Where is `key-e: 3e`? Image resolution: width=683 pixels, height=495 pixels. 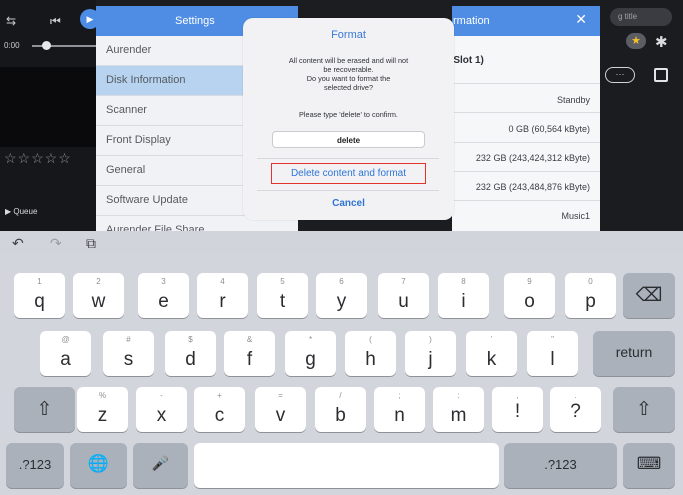 key-e: 3e is located at coordinates (163, 295).